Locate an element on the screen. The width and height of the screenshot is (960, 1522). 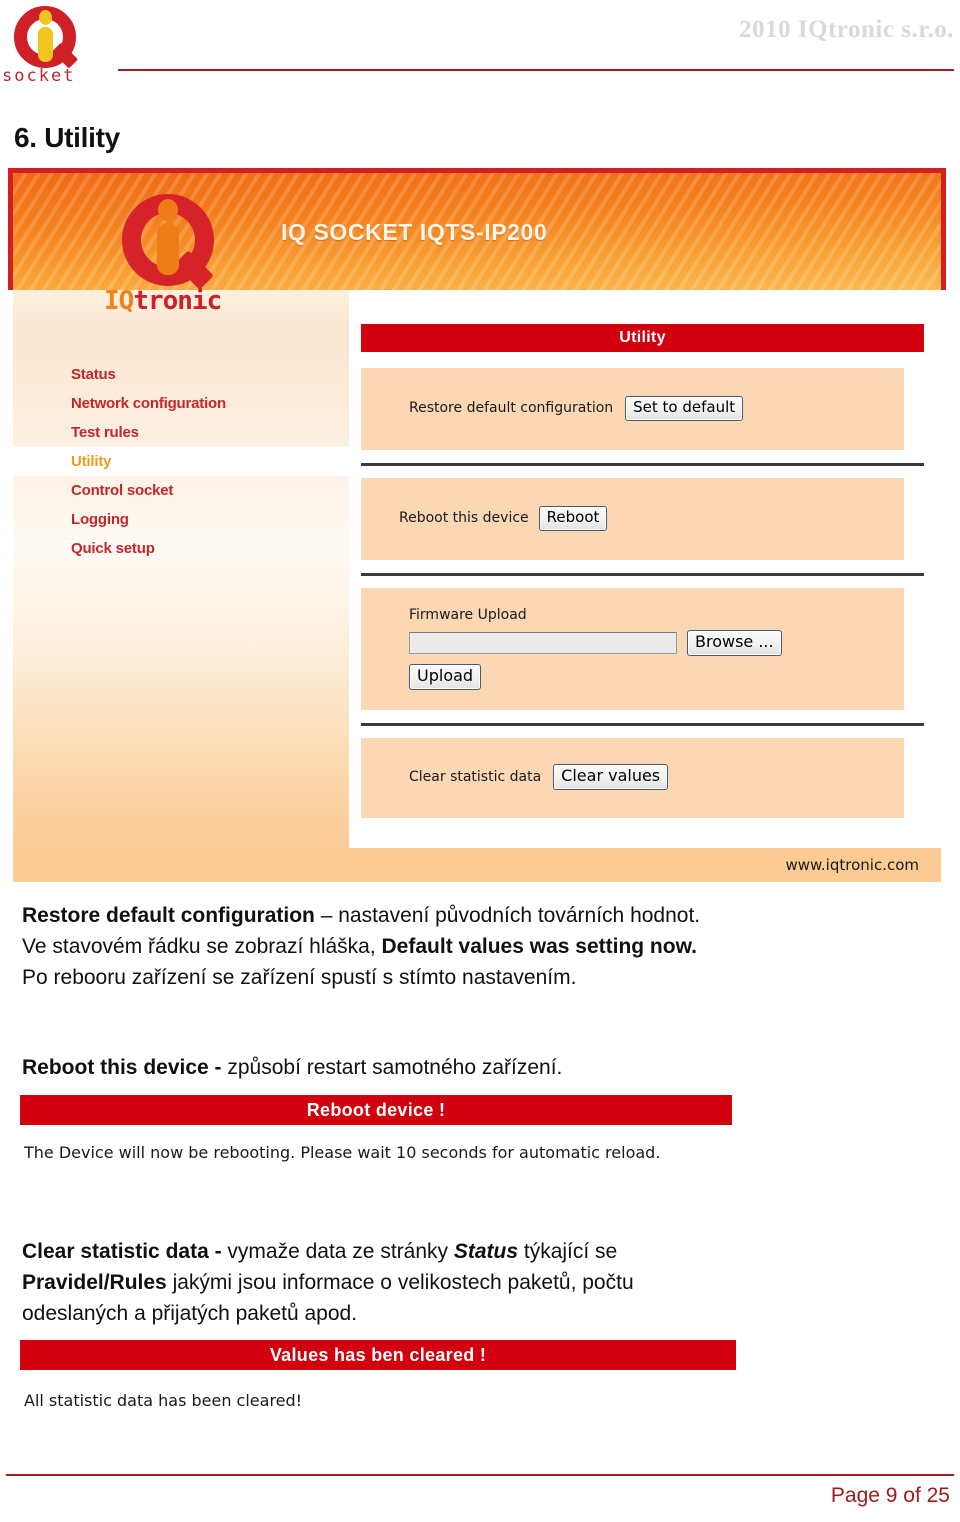
iqtronic-logo: IQtronic is located at coordinates (169, 265).